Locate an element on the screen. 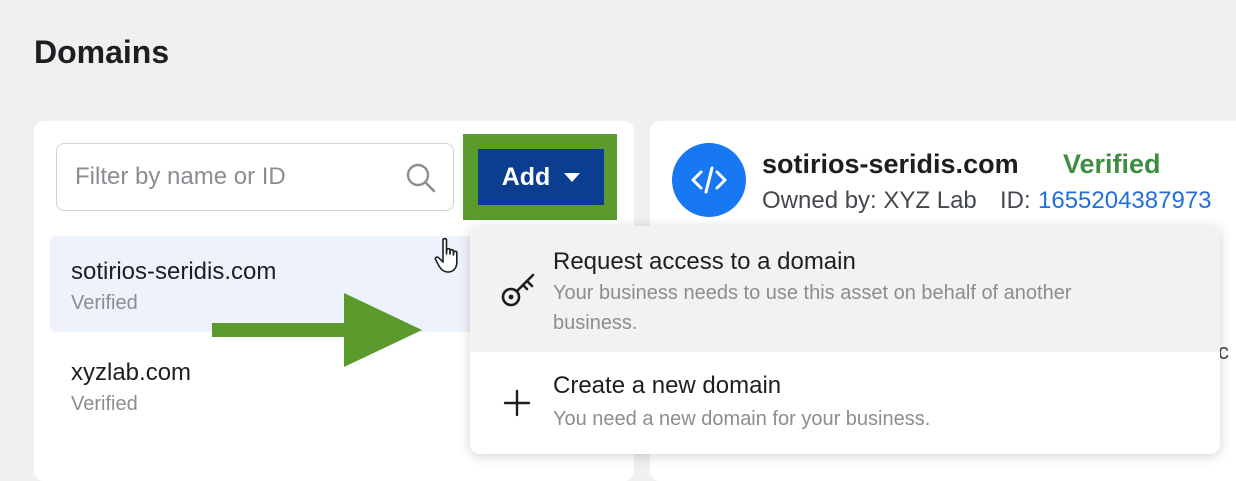 The height and width of the screenshot is (481, 1236). add-button-label: Add is located at coordinates (526, 176).